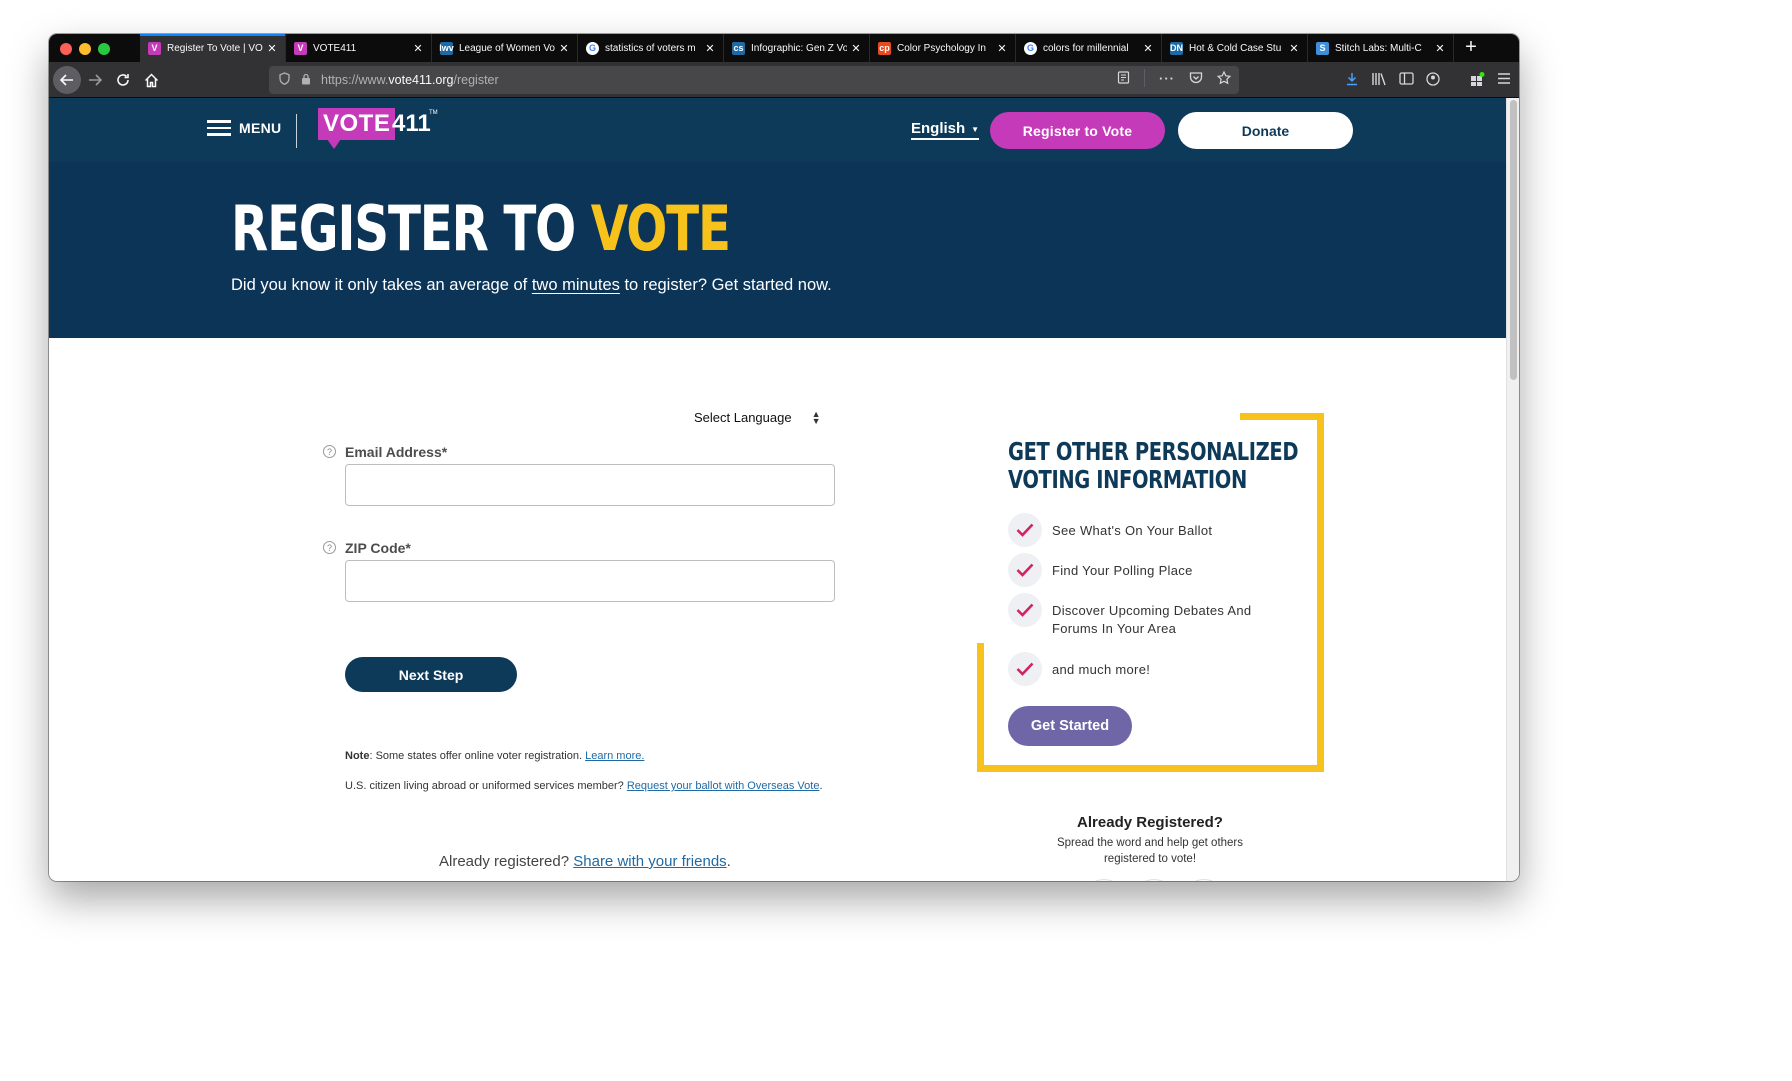 This screenshot has width=1792, height=1081. What do you see at coordinates (1433, 81) in the screenshot?
I see `account-icon` at bounding box center [1433, 81].